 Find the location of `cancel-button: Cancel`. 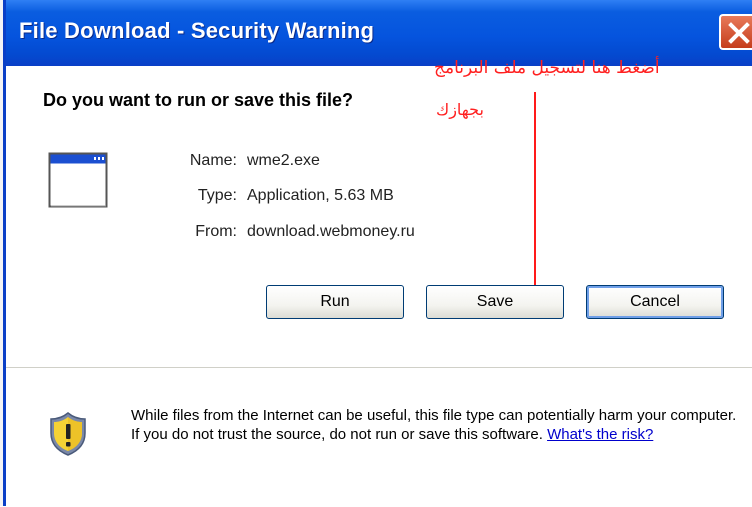

cancel-button: Cancel is located at coordinates (655, 302).